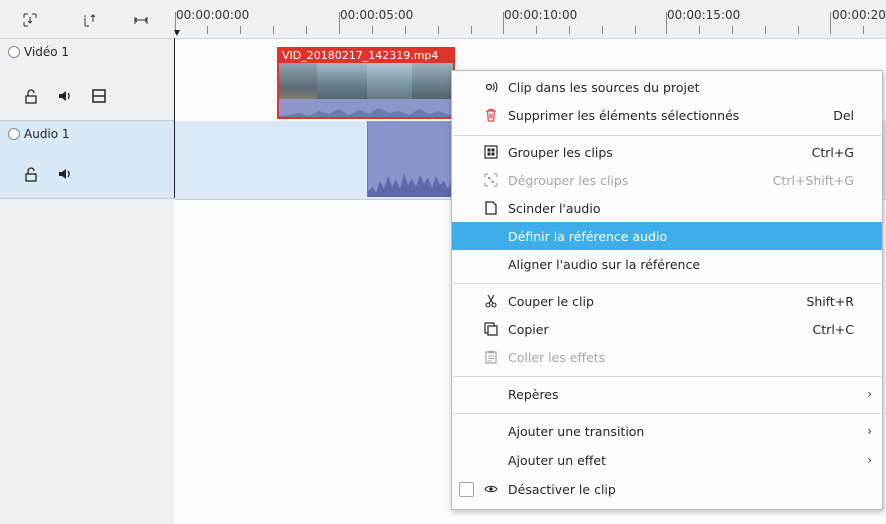 This screenshot has height=524, width=886. I want to click on timeline-header-controls, so click(87, 19).